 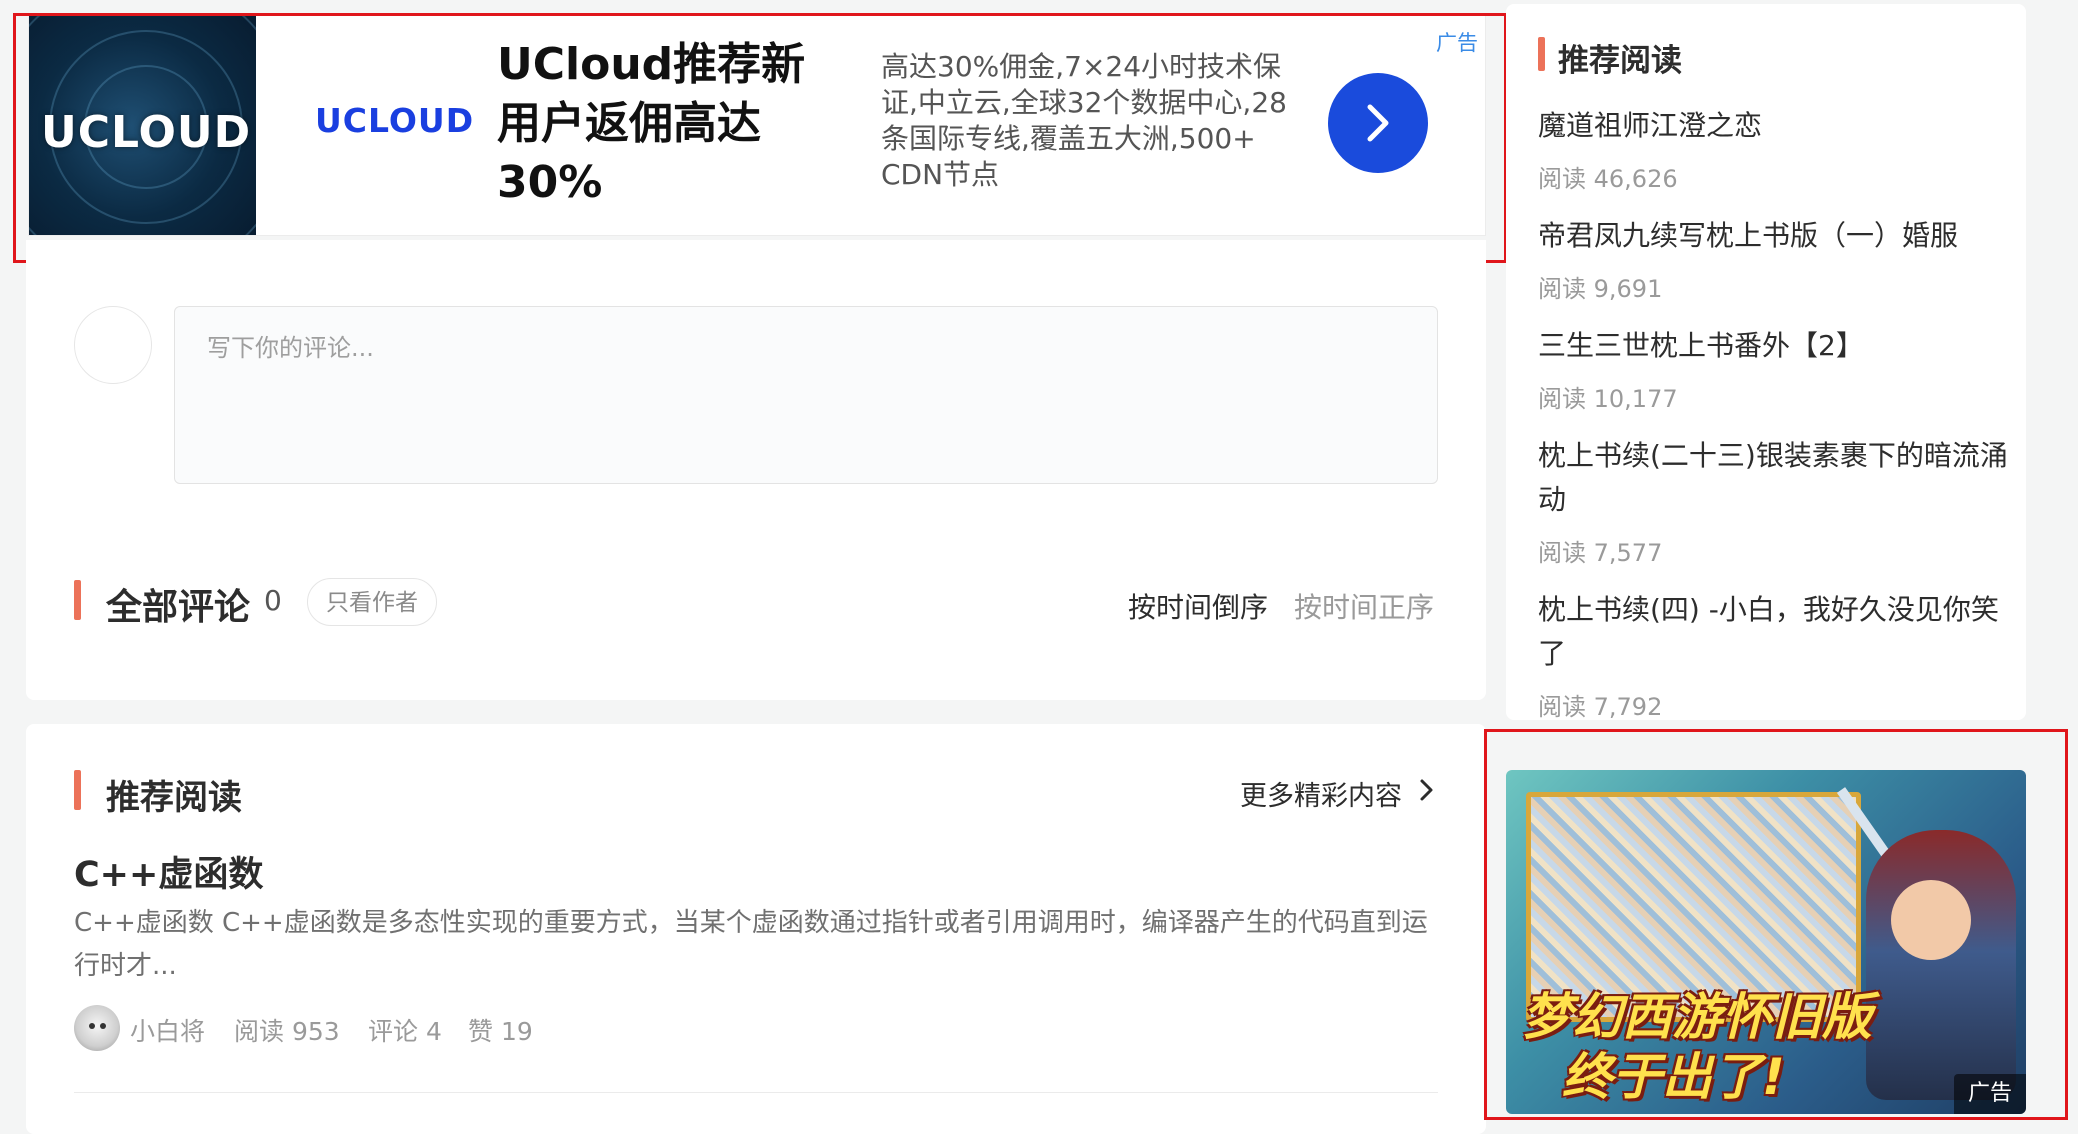 What do you see at coordinates (167, 1030) in the screenshot?
I see `article-author: 小白将` at bounding box center [167, 1030].